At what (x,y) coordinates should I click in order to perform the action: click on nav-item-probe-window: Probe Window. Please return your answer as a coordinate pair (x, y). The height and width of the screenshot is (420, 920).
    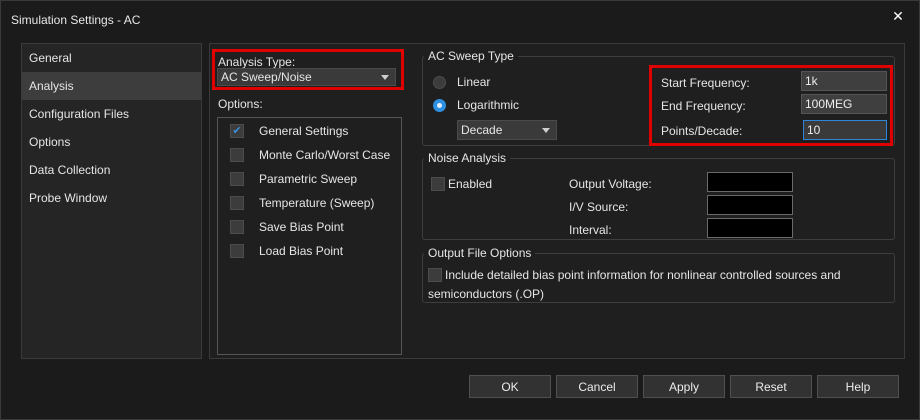
    Looking at the image, I should click on (111, 198).